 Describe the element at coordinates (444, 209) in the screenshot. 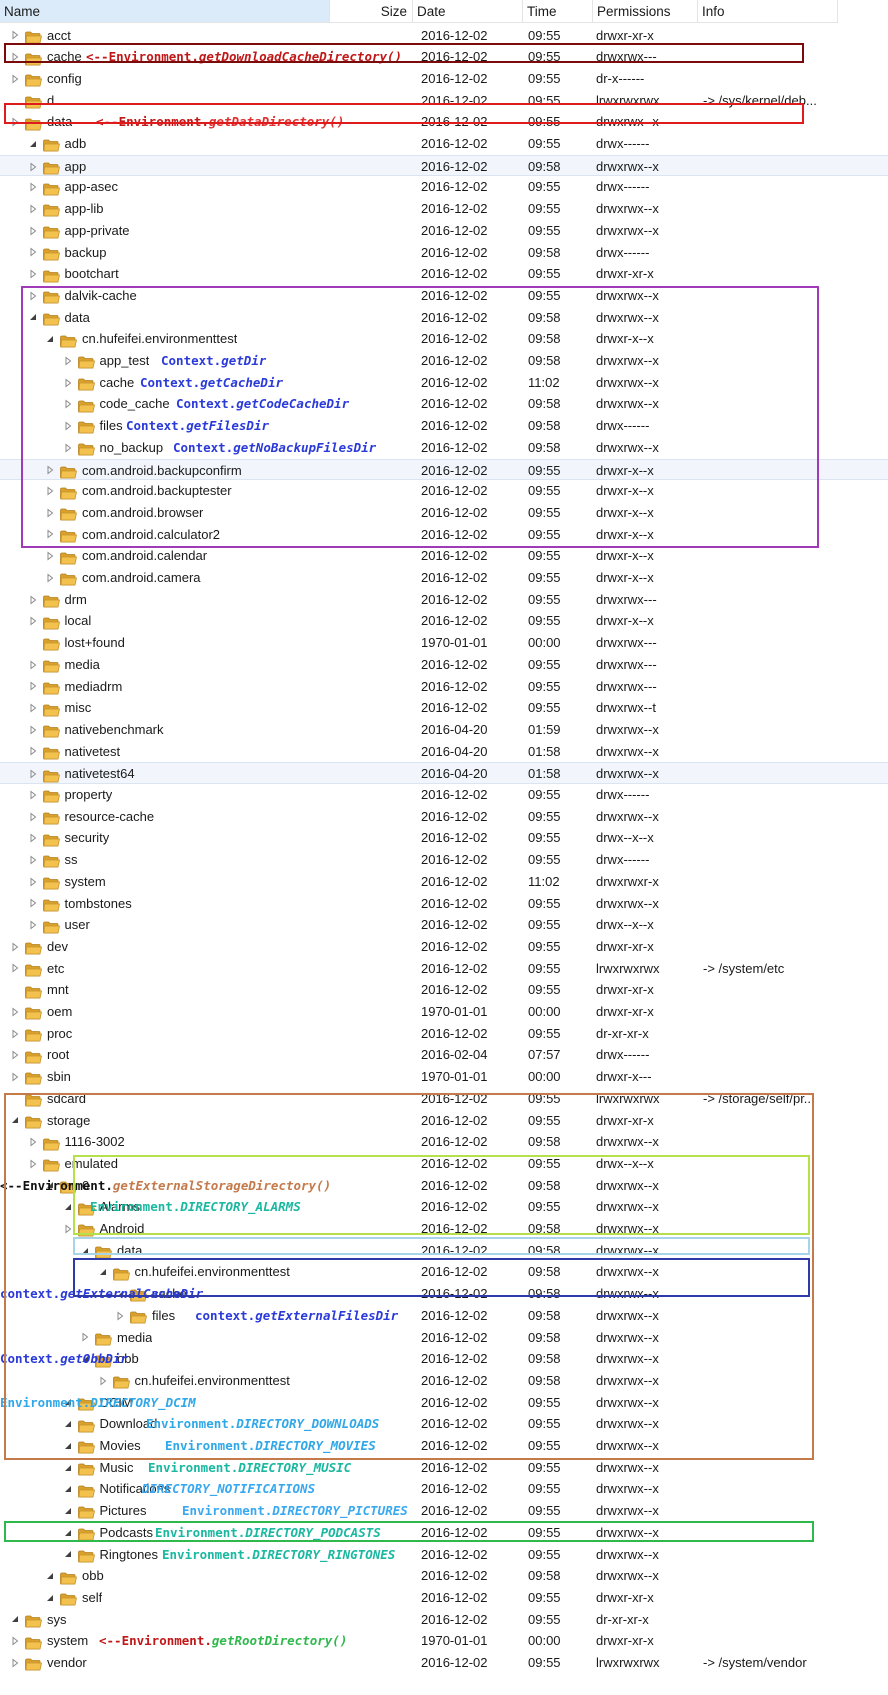

I see `tree-row: app-lib 2016-12-02 09:55 drwxrwx--x` at that location.